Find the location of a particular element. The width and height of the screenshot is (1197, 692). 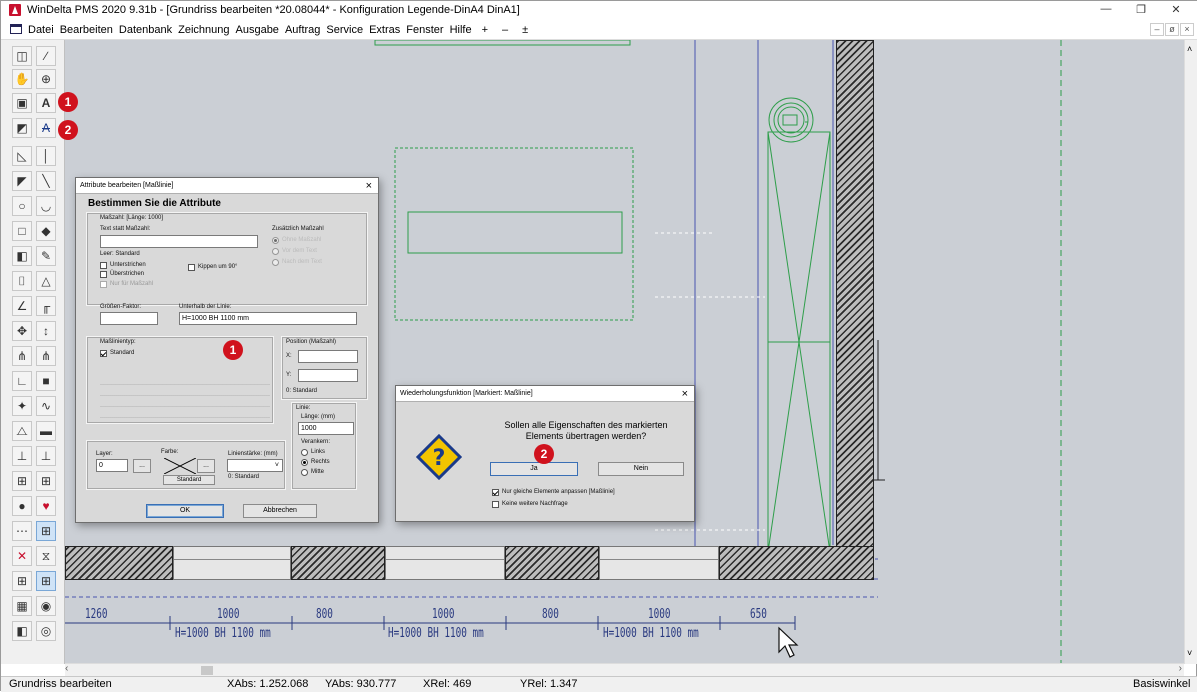

raster-icon: ▦ is located at coordinates (22, 606).